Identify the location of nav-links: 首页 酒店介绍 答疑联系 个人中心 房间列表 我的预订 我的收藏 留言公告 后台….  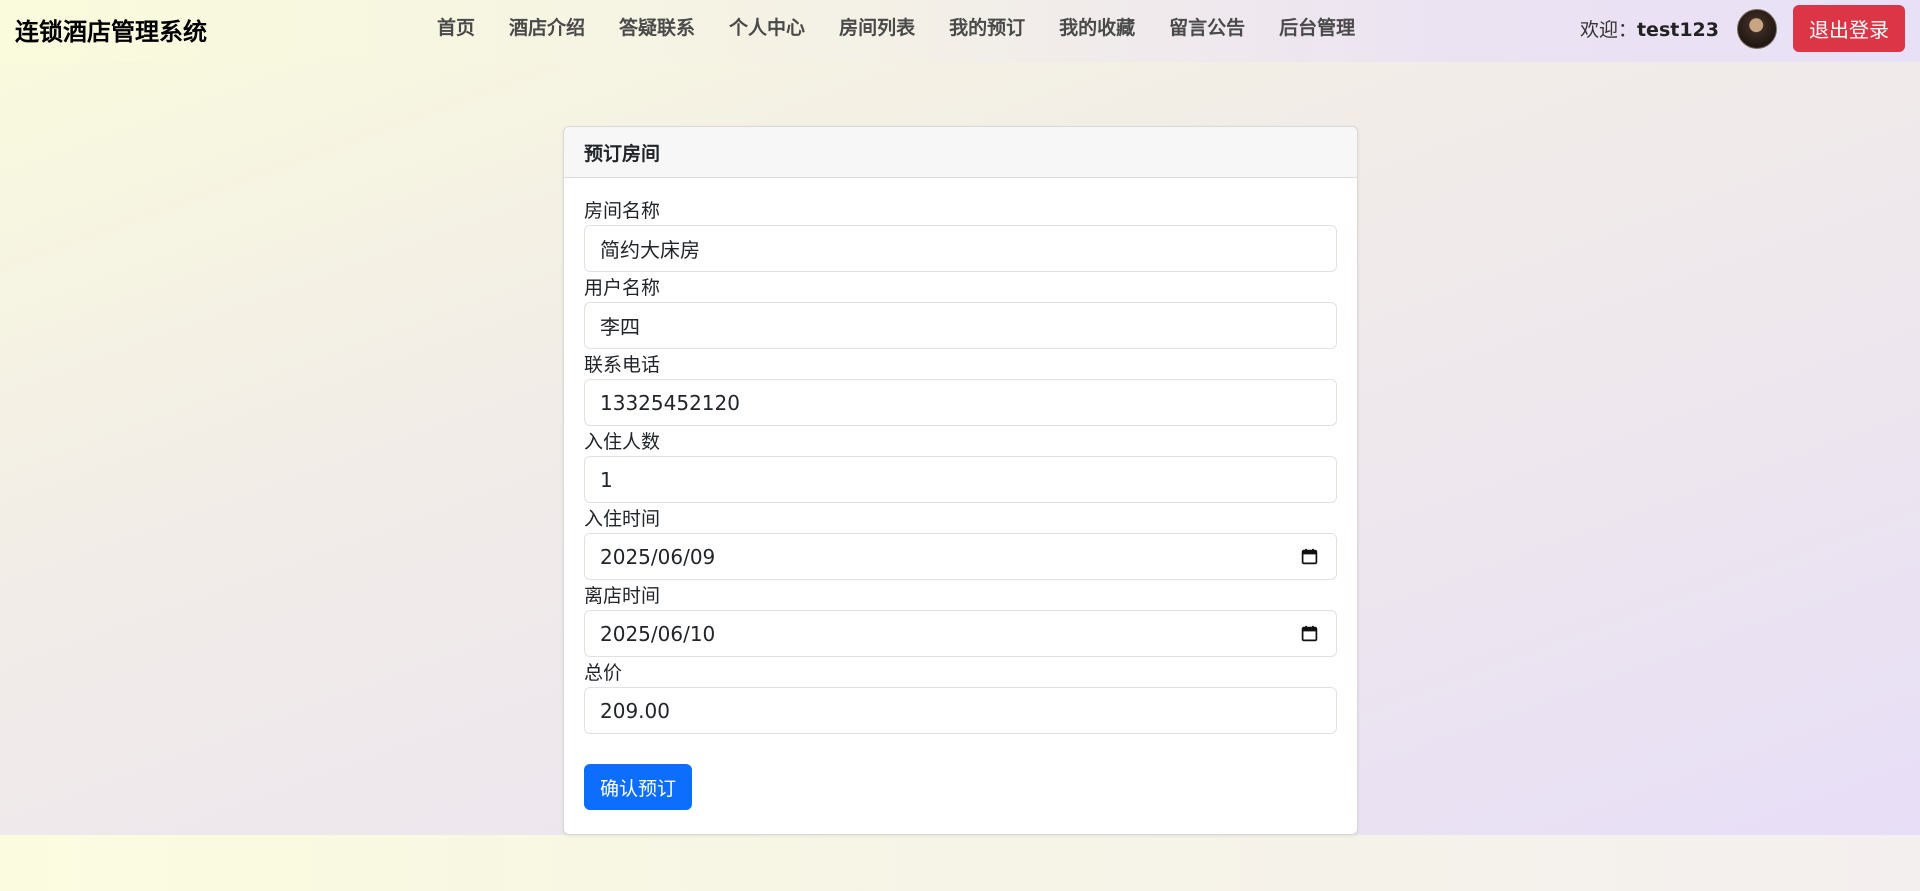
(896, 28).